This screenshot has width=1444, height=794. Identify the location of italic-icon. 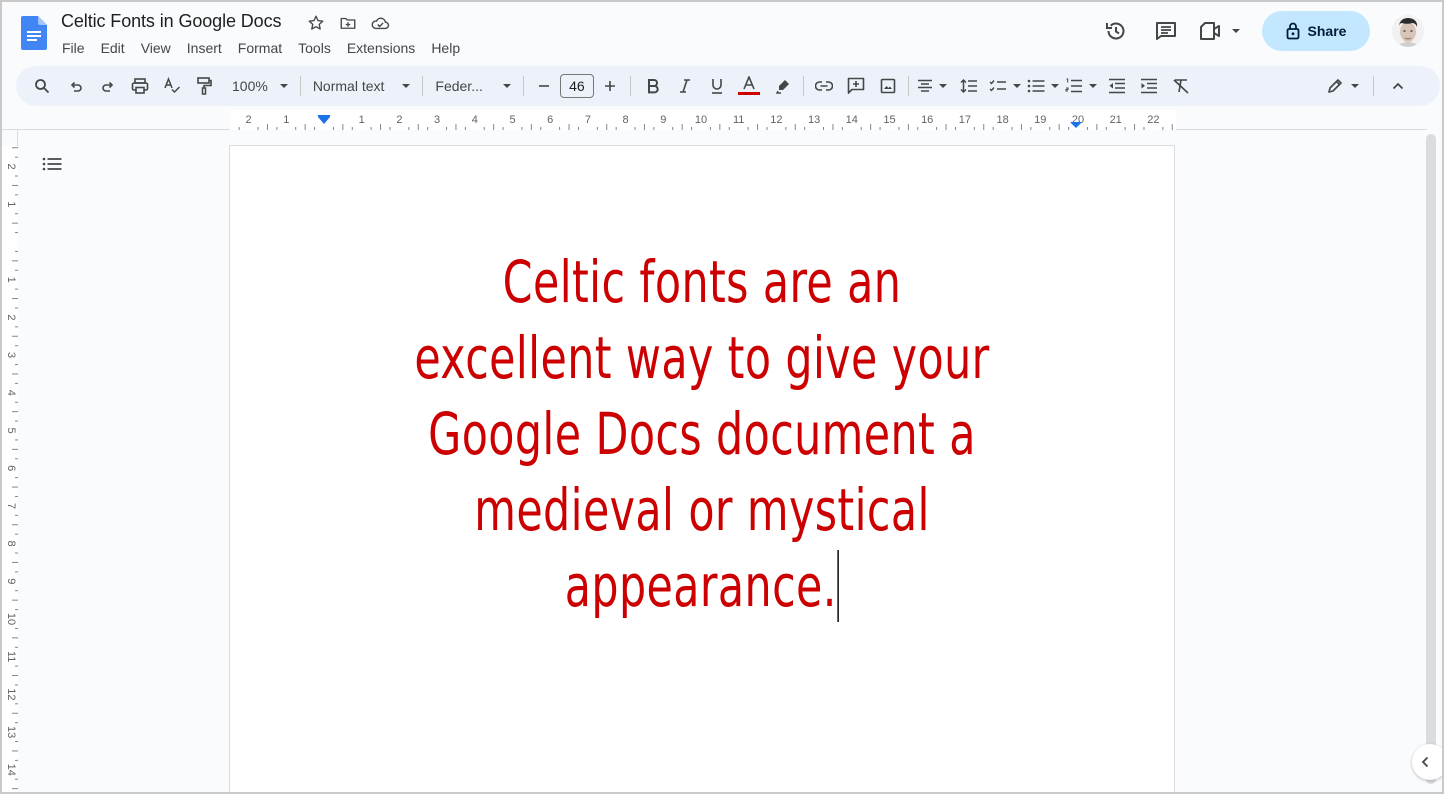
(684, 86).